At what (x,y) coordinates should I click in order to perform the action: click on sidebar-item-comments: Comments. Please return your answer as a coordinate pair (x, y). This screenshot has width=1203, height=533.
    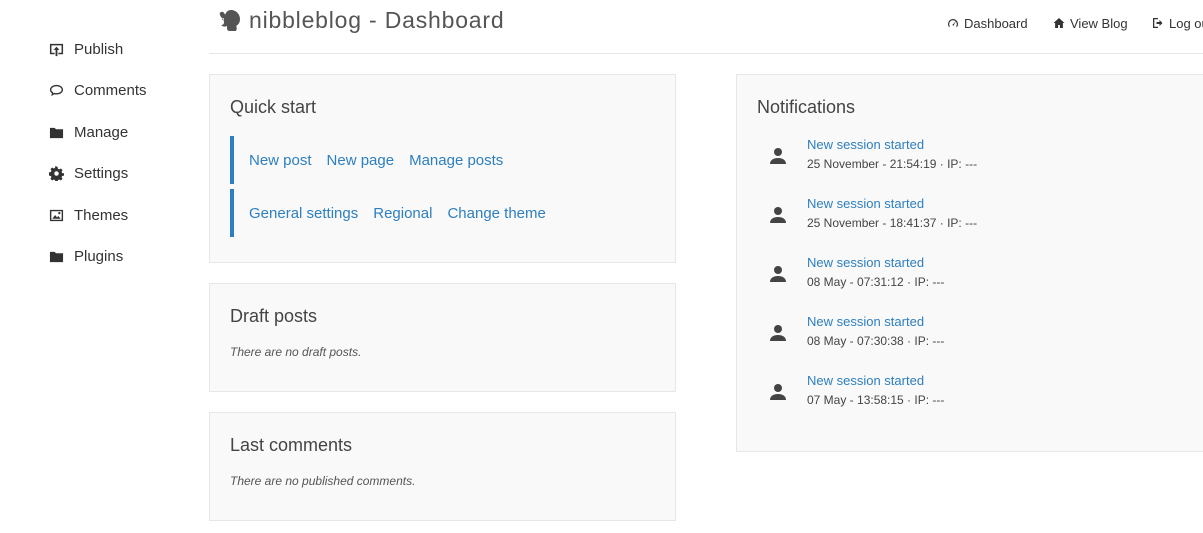
    Looking at the image, I should click on (97, 90).